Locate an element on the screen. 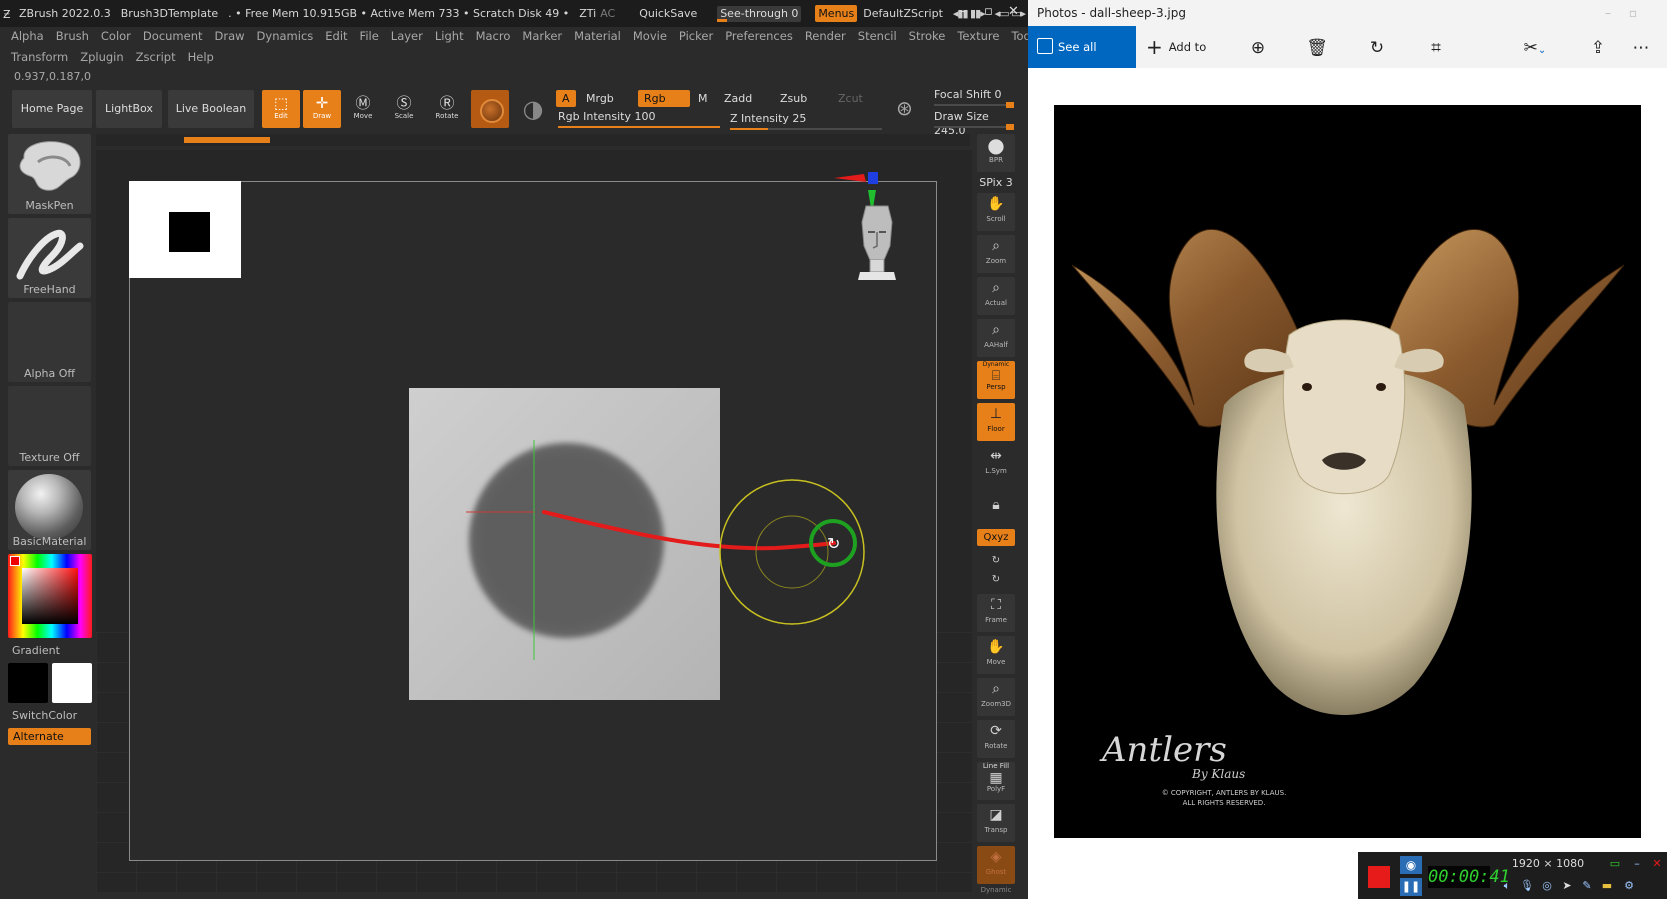  rotate-z-icon: ↻ is located at coordinates (996, 579).